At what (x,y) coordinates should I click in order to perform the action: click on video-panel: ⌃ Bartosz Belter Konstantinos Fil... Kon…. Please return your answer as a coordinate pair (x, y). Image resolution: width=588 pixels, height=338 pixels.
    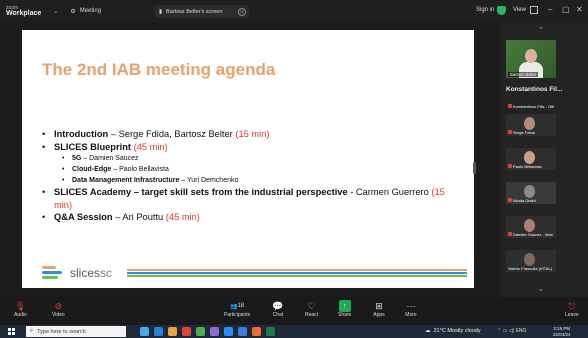
    Looking at the image, I should click on (544, 159).